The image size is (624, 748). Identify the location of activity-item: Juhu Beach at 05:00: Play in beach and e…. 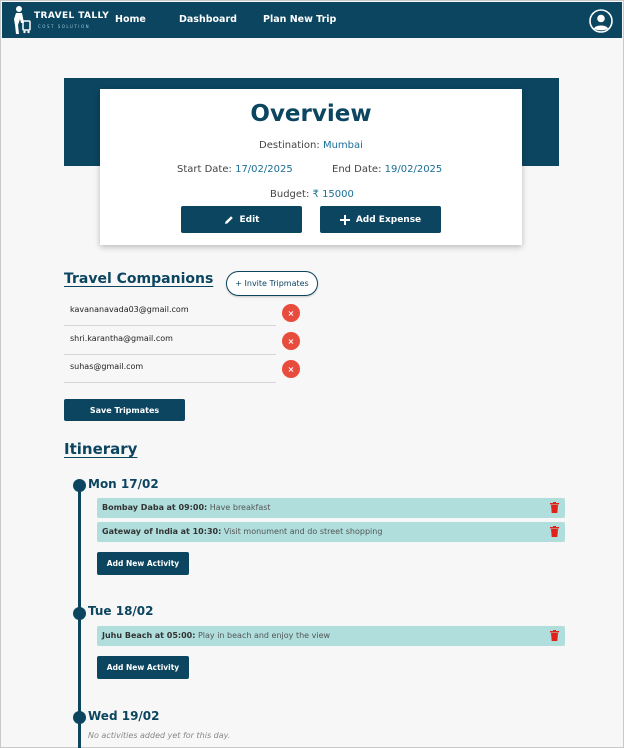
(331, 636).